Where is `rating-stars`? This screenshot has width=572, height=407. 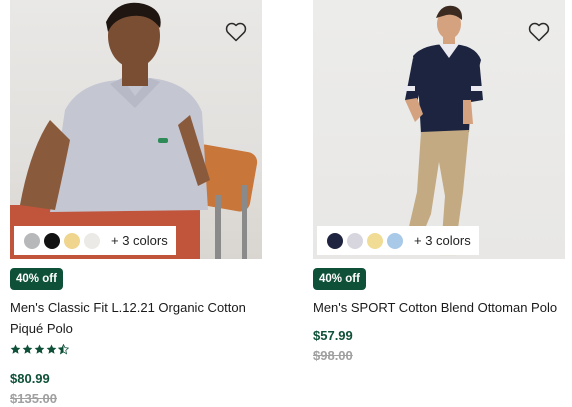 rating-stars is located at coordinates (39, 350).